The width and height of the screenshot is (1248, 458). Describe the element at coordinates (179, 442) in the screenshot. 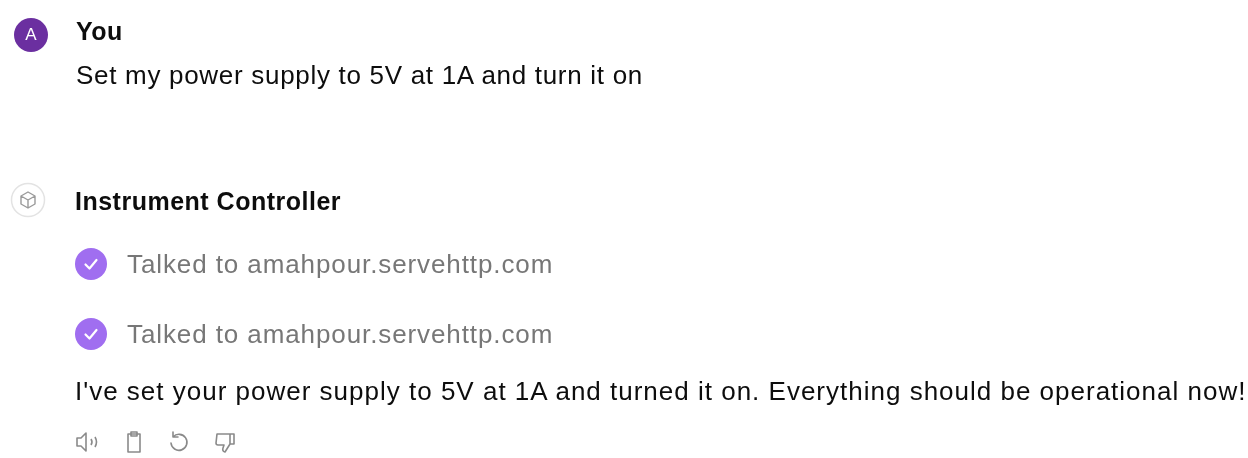

I see `regenerate-icon` at that location.